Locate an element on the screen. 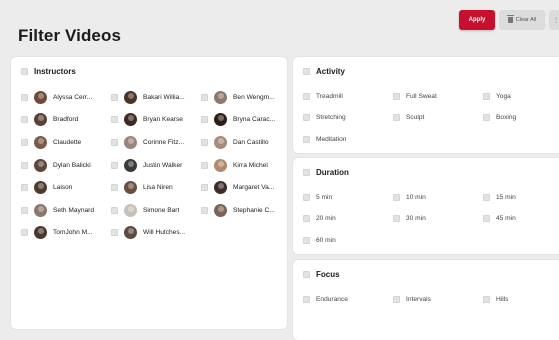 This screenshot has height=340, width=559. activity-option: Treadmill is located at coordinates (348, 96).